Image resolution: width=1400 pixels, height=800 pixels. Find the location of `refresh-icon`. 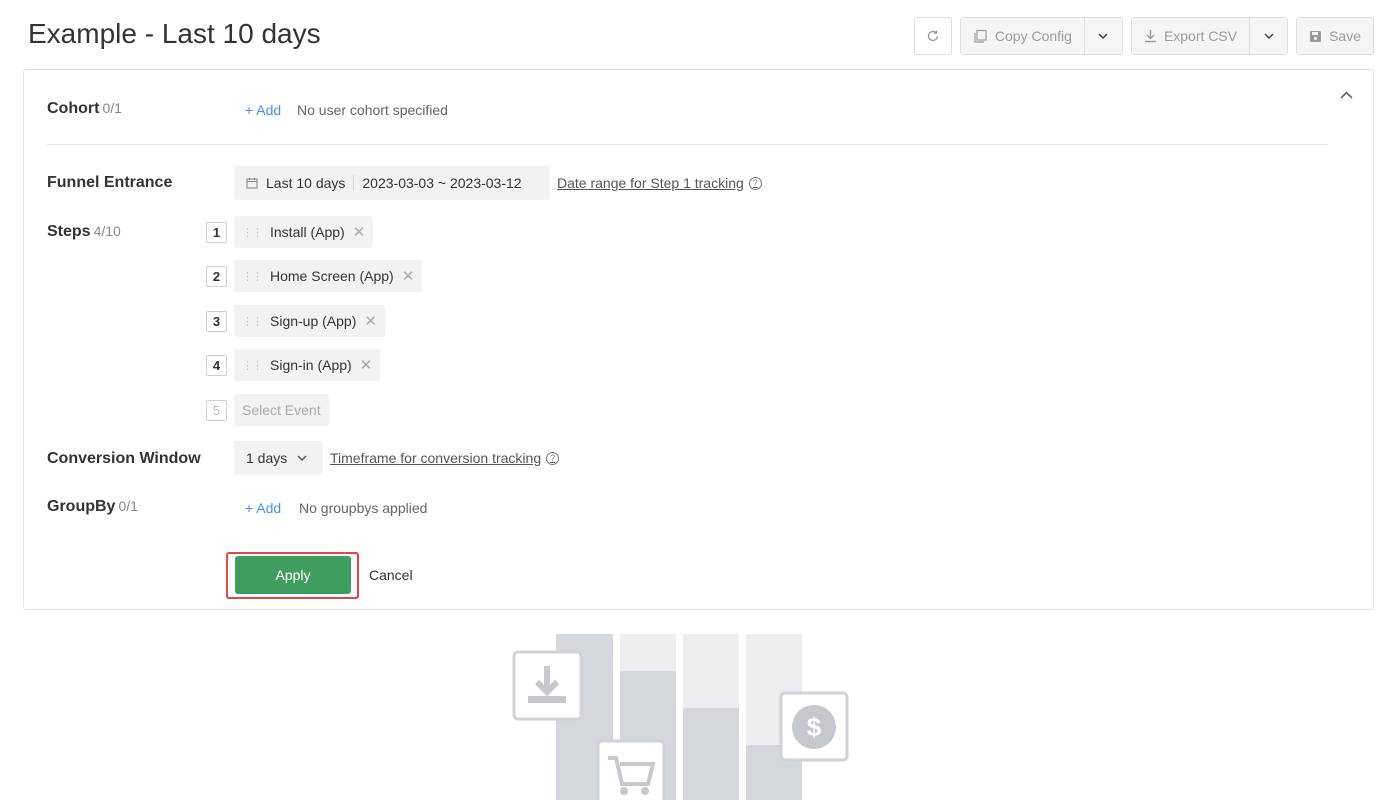

refresh-icon is located at coordinates (933, 36).